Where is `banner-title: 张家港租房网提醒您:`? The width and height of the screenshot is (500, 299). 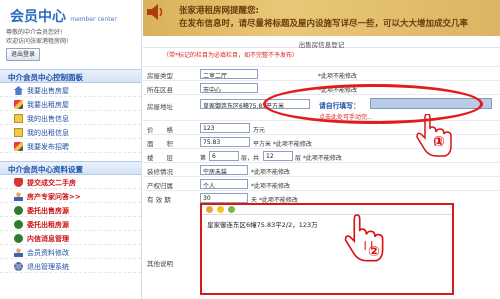 banner-title: 张家港租房网提醒您: is located at coordinates (219, 11).